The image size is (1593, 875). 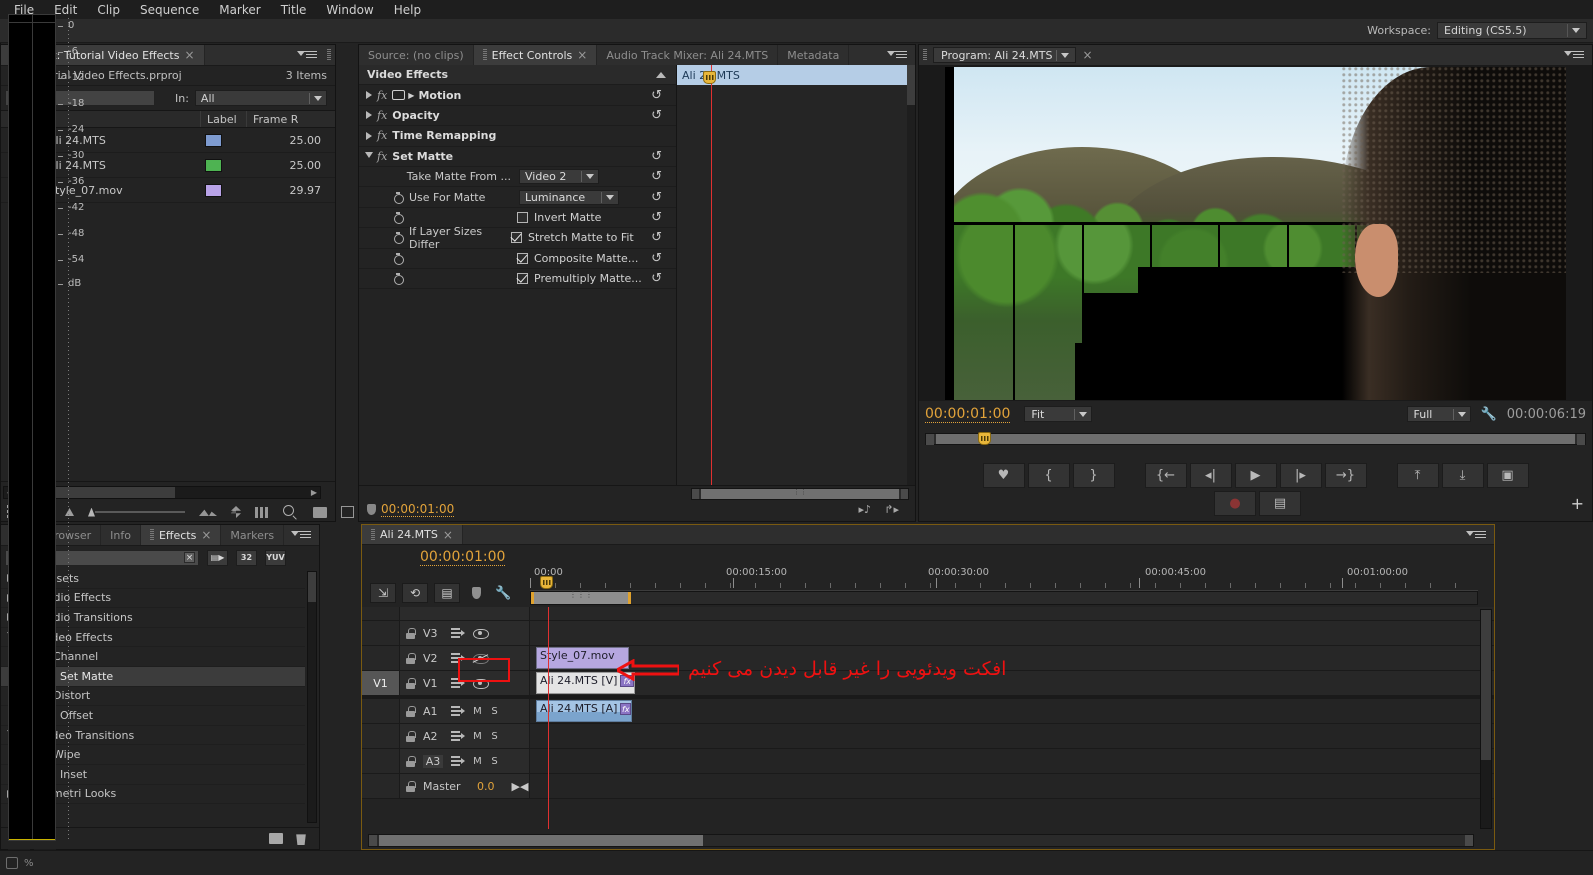 I want to click on effect-controls-timecode: 00:00:01:00, so click(x=418, y=509).